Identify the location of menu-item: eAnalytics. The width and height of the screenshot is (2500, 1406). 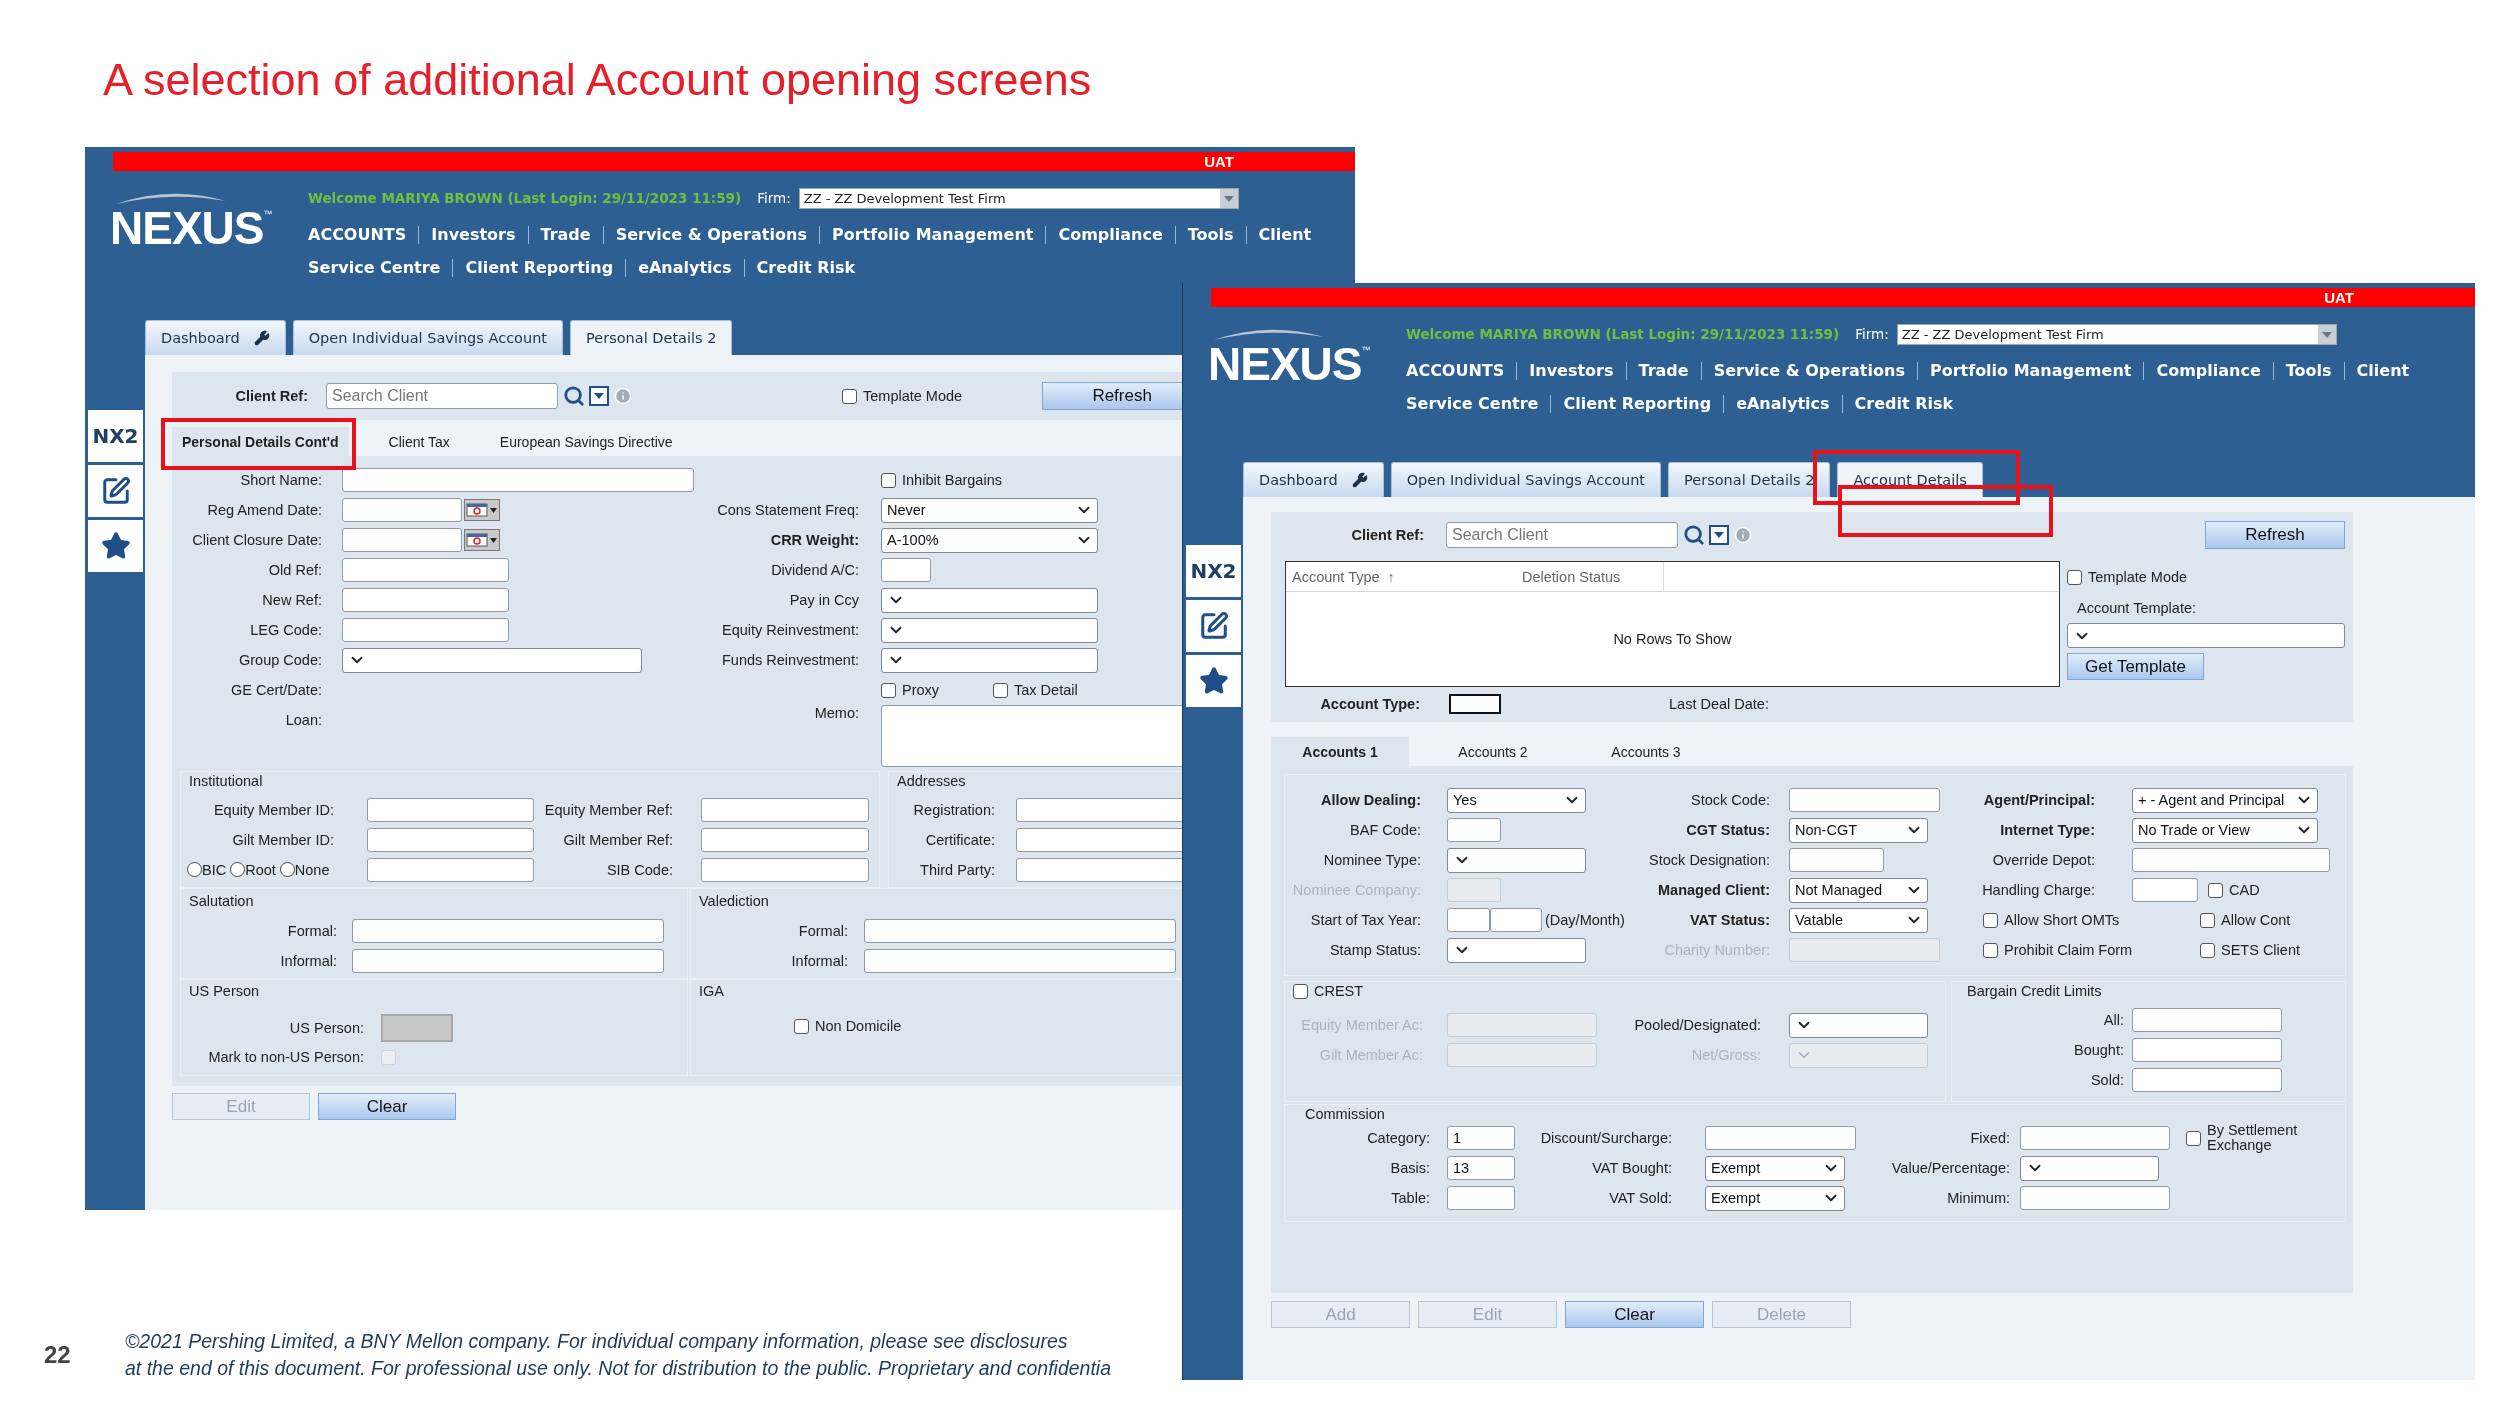
(1782, 403).